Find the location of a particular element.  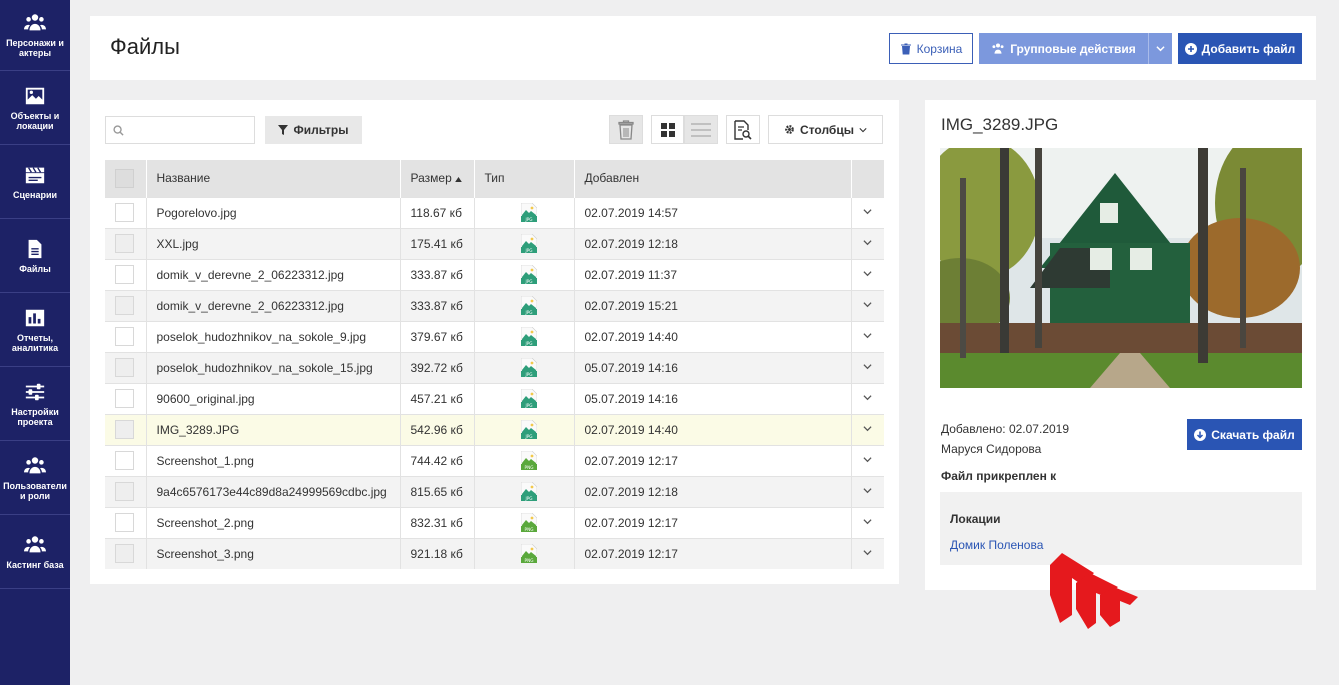

filters-button: Фильтры is located at coordinates (313, 130).